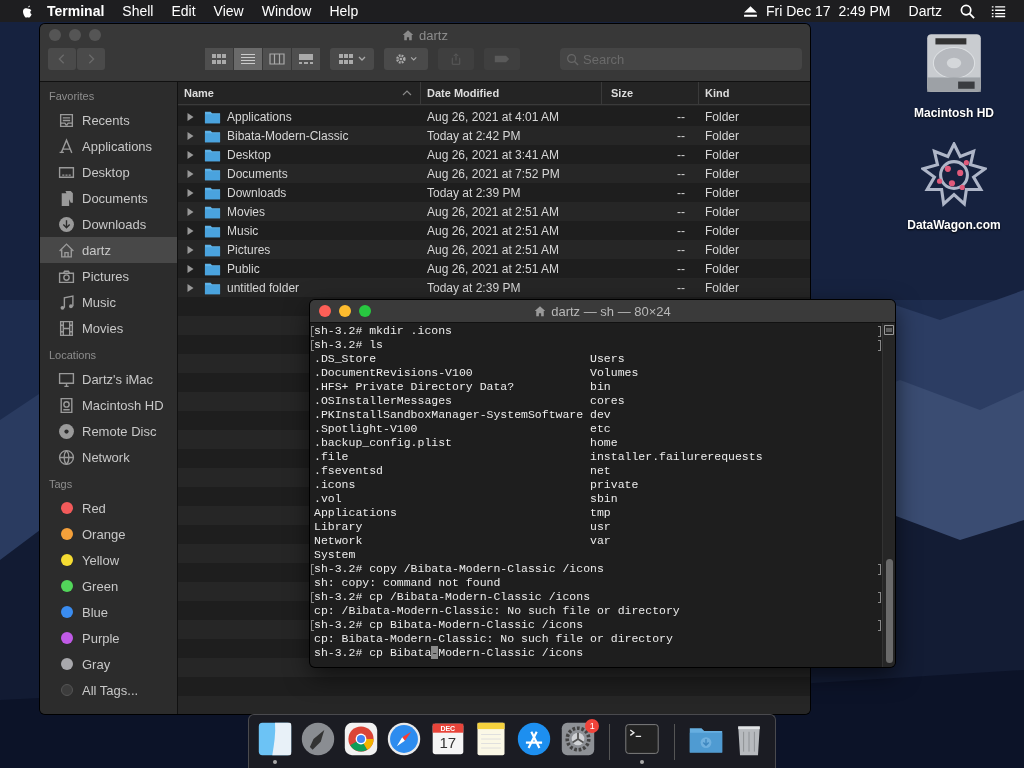  What do you see at coordinates (577, 739) in the screenshot?
I see `gear-icon` at bounding box center [577, 739].